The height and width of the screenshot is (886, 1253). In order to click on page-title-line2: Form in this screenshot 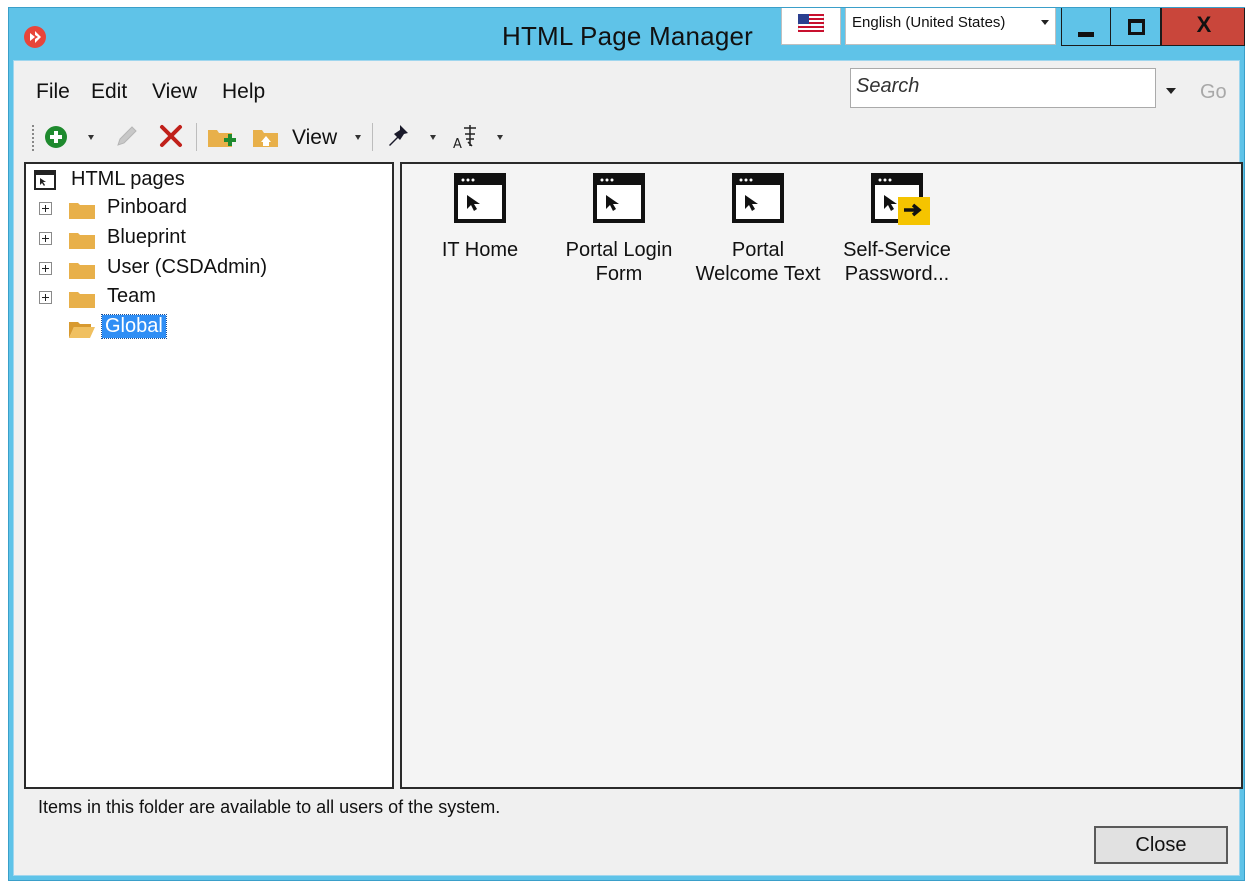, I will do `click(619, 274)`.